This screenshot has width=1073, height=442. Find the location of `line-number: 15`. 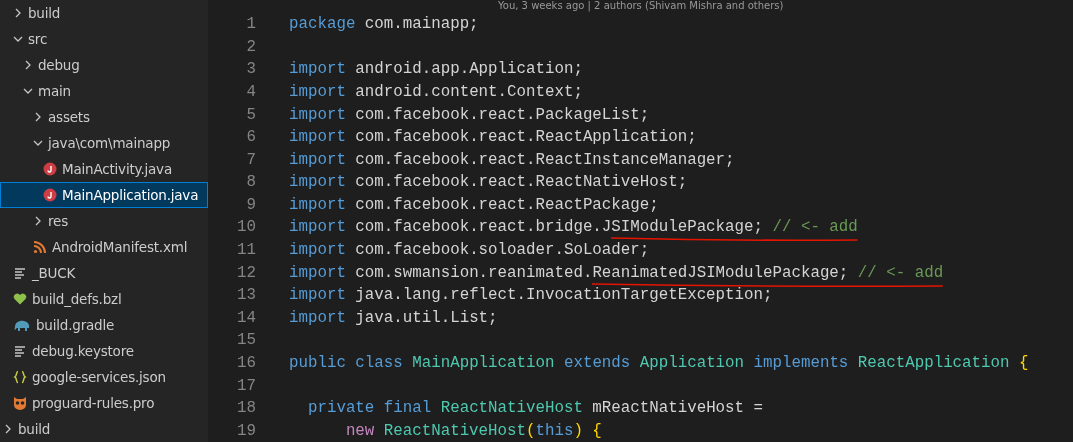

line-number: 15 is located at coordinates (246, 340).